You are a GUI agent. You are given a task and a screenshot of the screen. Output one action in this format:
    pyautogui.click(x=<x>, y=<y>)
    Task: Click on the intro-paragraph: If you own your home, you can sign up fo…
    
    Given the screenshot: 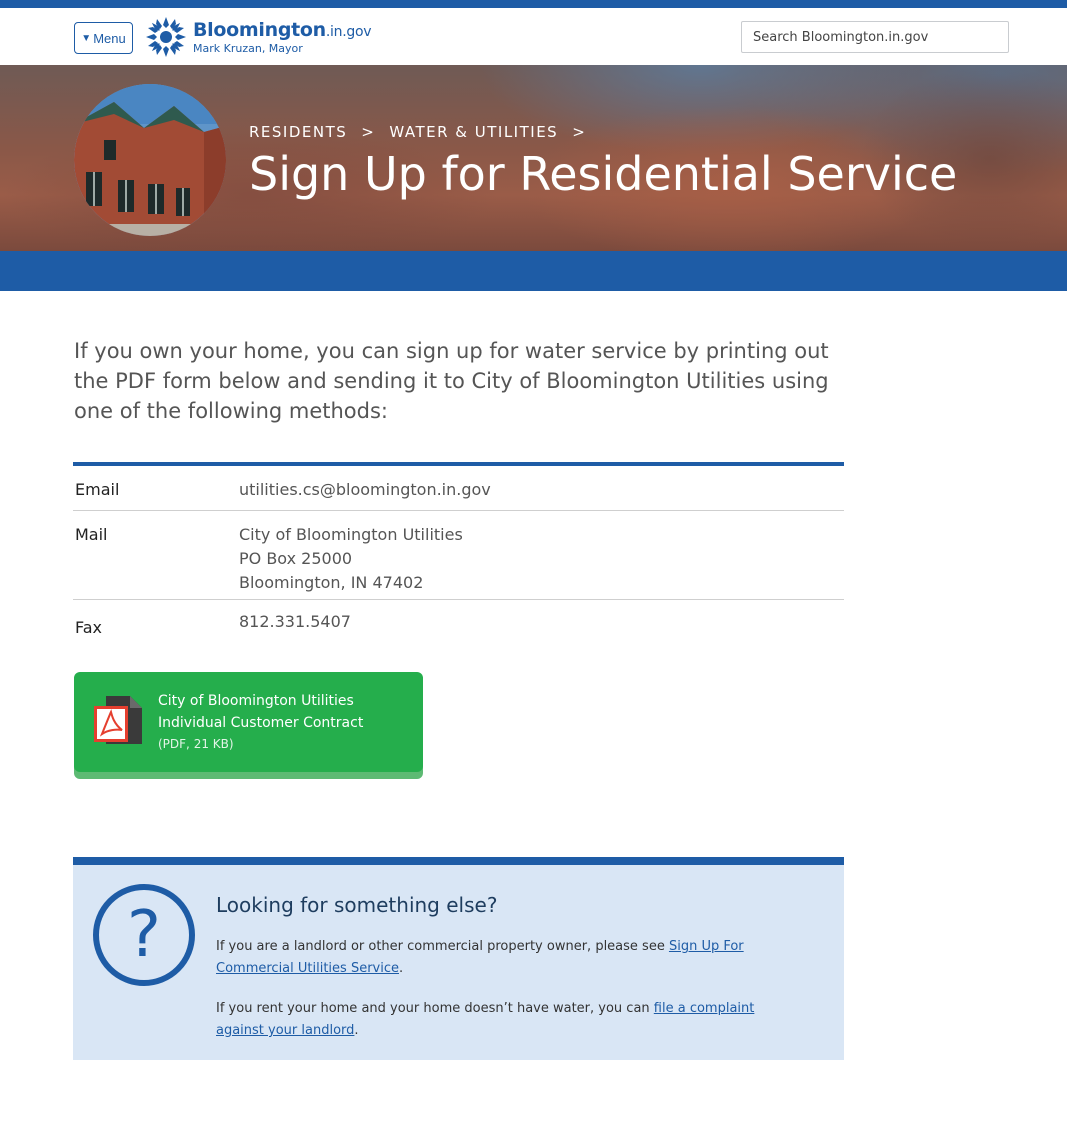 What is the action you would take?
    pyautogui.click(x=451, y=381)
    